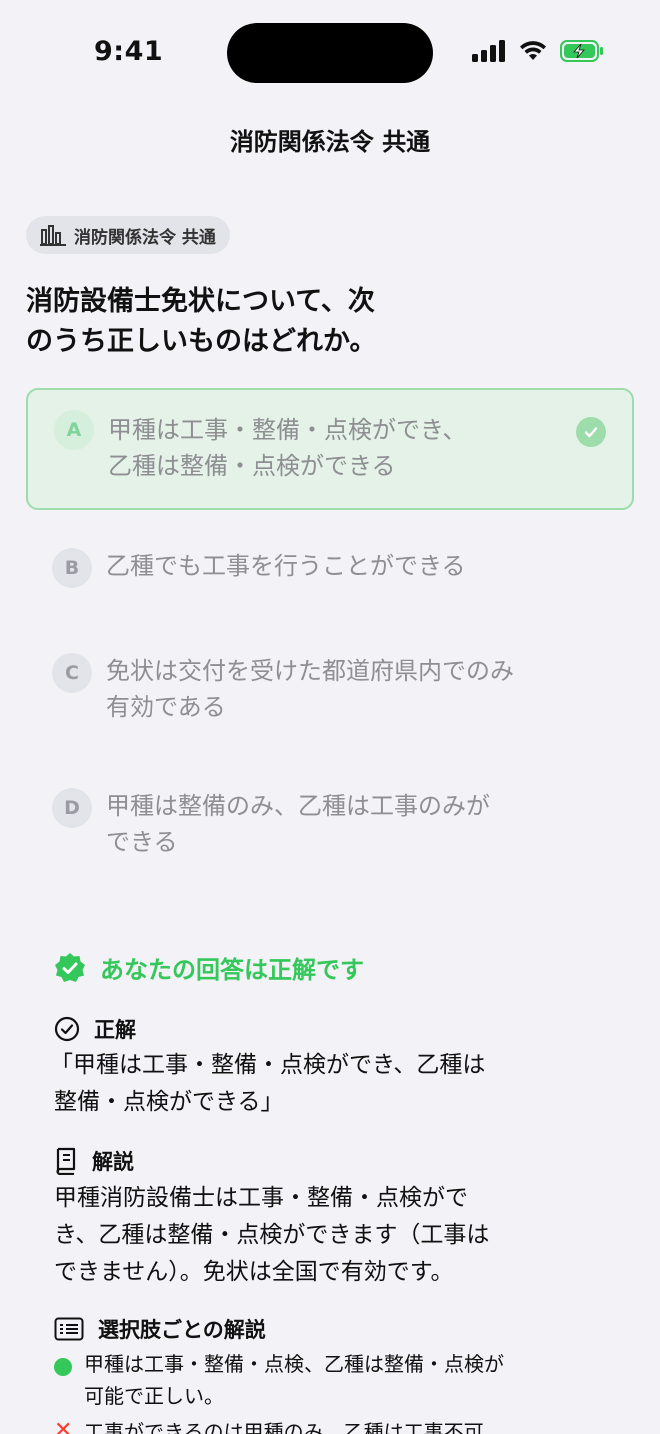 This screenshot has height=1434, width=660. I want to click on wrong-x-icon: ✕, so click(63, 1426).